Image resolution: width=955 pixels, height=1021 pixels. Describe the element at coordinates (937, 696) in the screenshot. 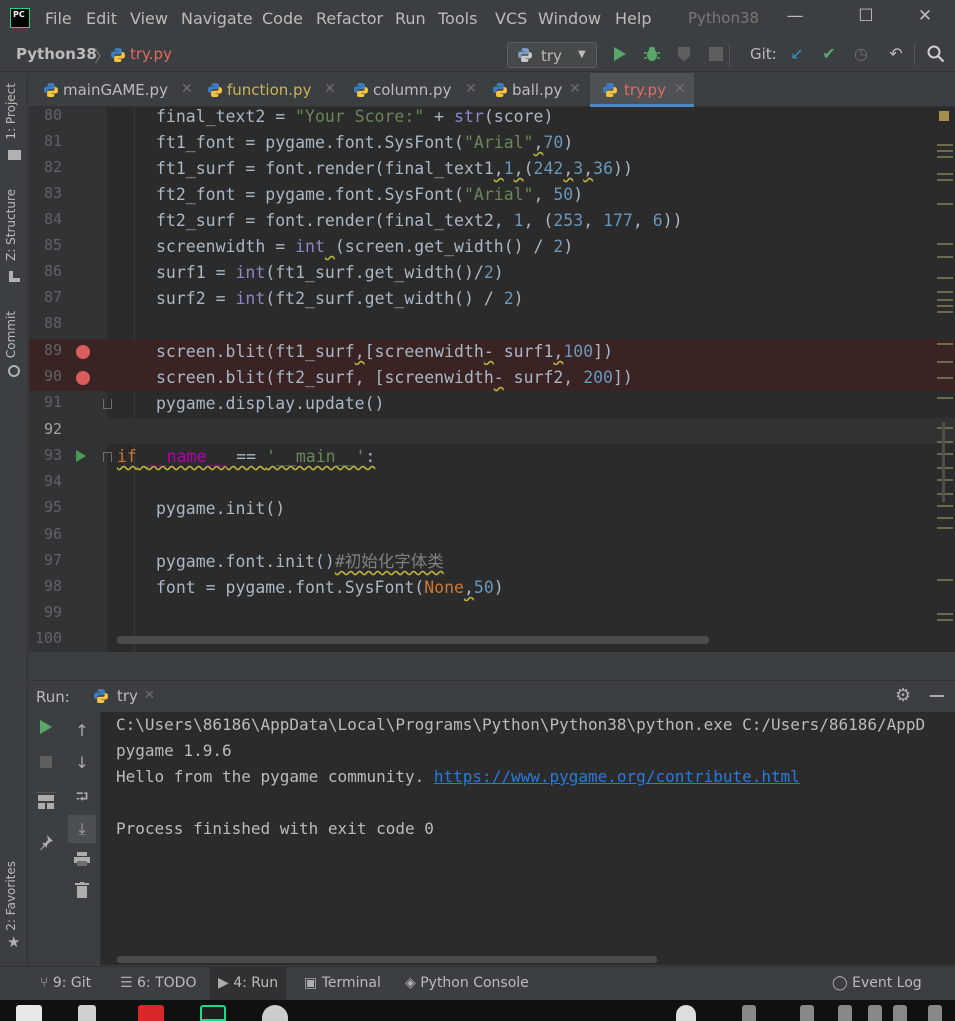

I see `hide-panel-icon` at that location.